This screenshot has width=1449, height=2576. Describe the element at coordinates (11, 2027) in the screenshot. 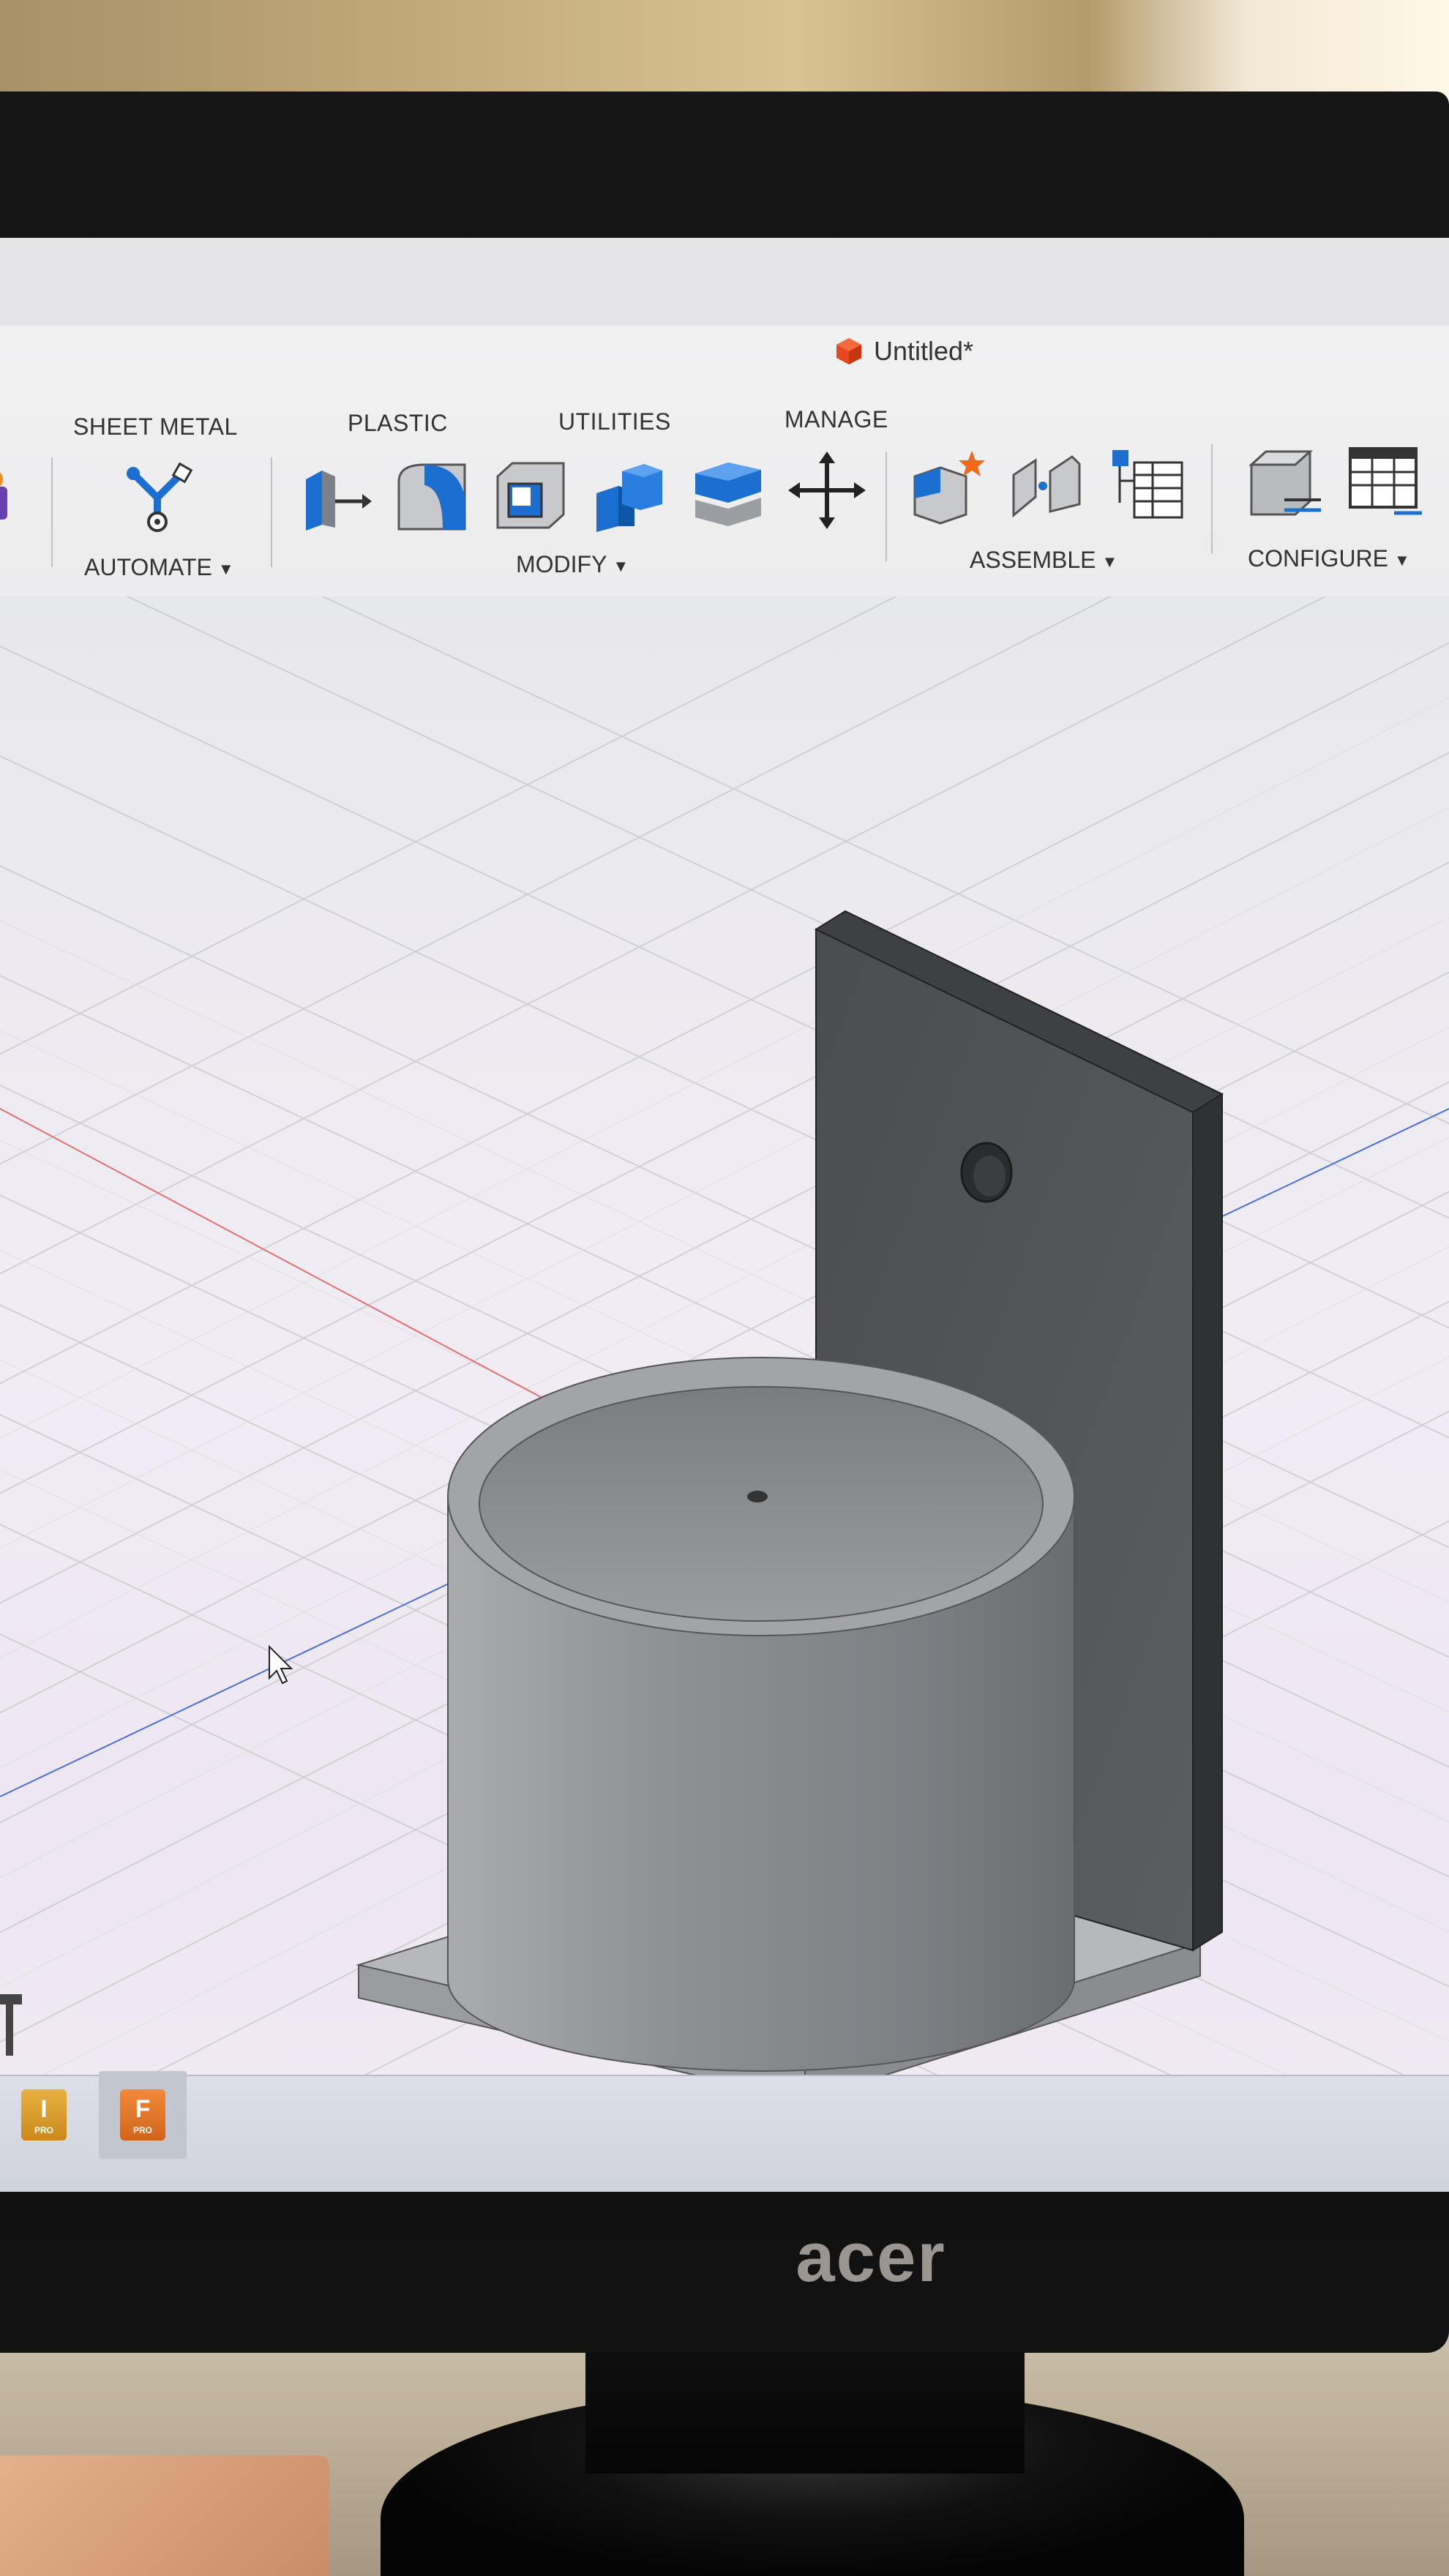

I see `timeline-handle-icon` at that location.